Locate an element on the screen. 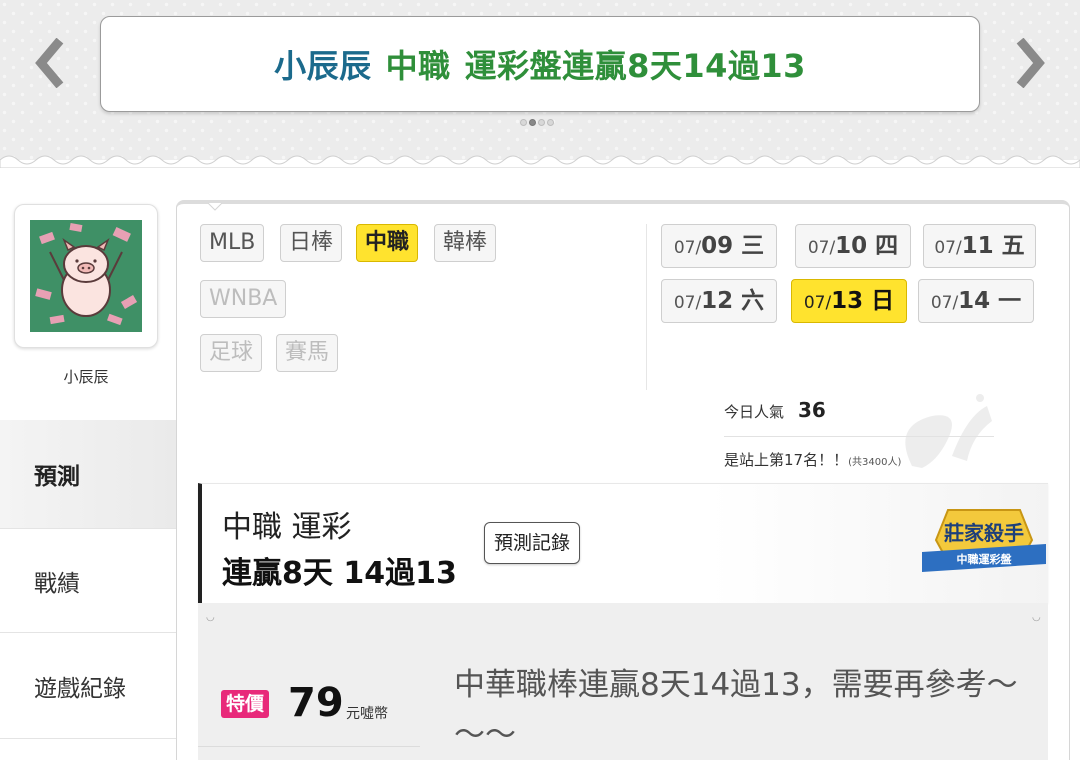 The width and height of the screenshot is (1080, 760). chevron-right-icon is located at coordinates (1030, 63).